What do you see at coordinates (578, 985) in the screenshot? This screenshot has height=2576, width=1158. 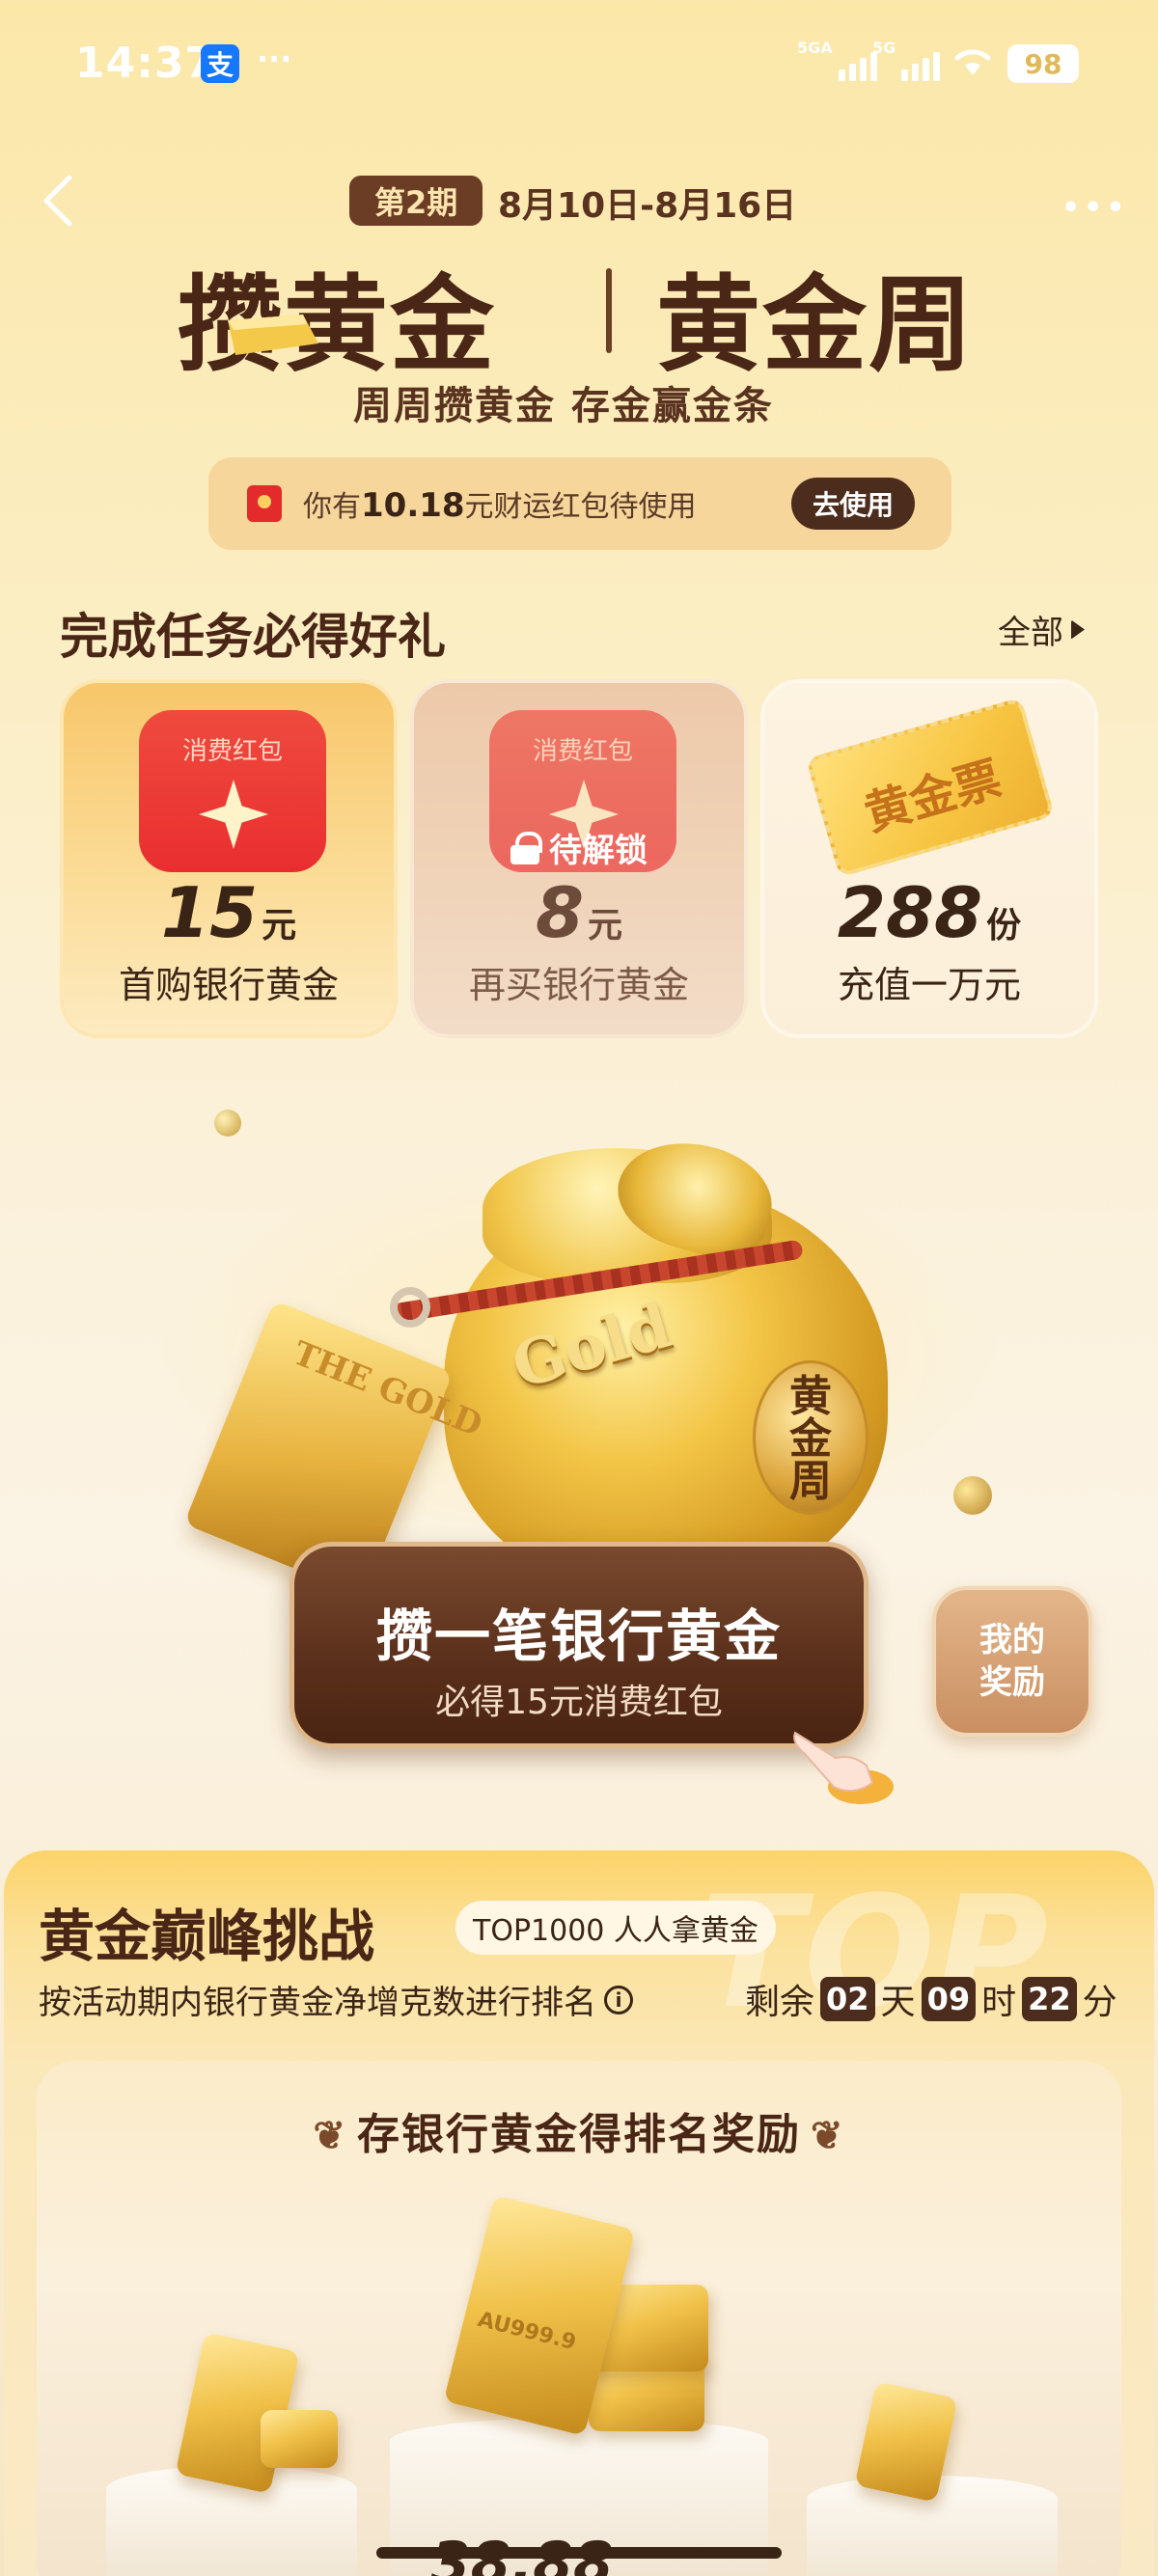 I see `task-description: 再买银行黄金` at bounding box center [578, 985].